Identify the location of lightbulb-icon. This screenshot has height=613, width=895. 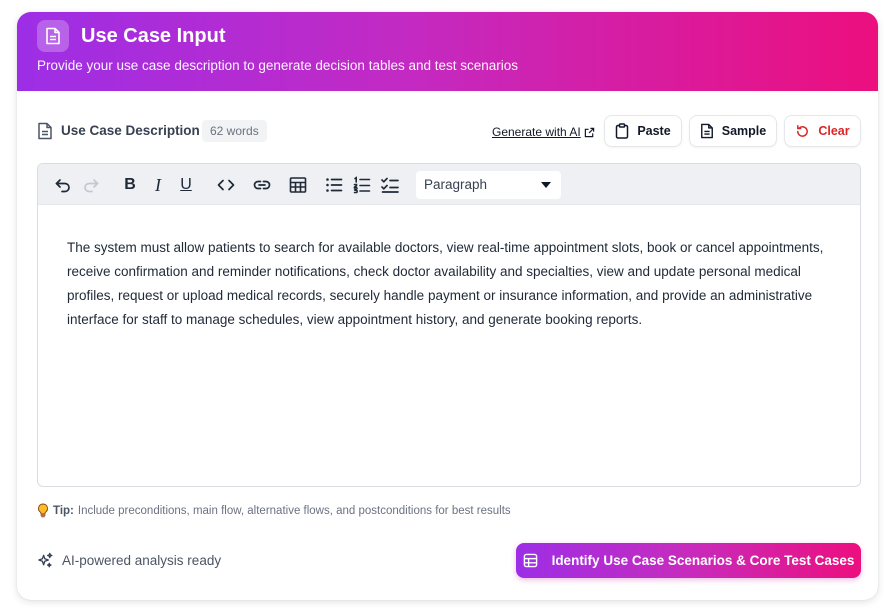
(43, 510).